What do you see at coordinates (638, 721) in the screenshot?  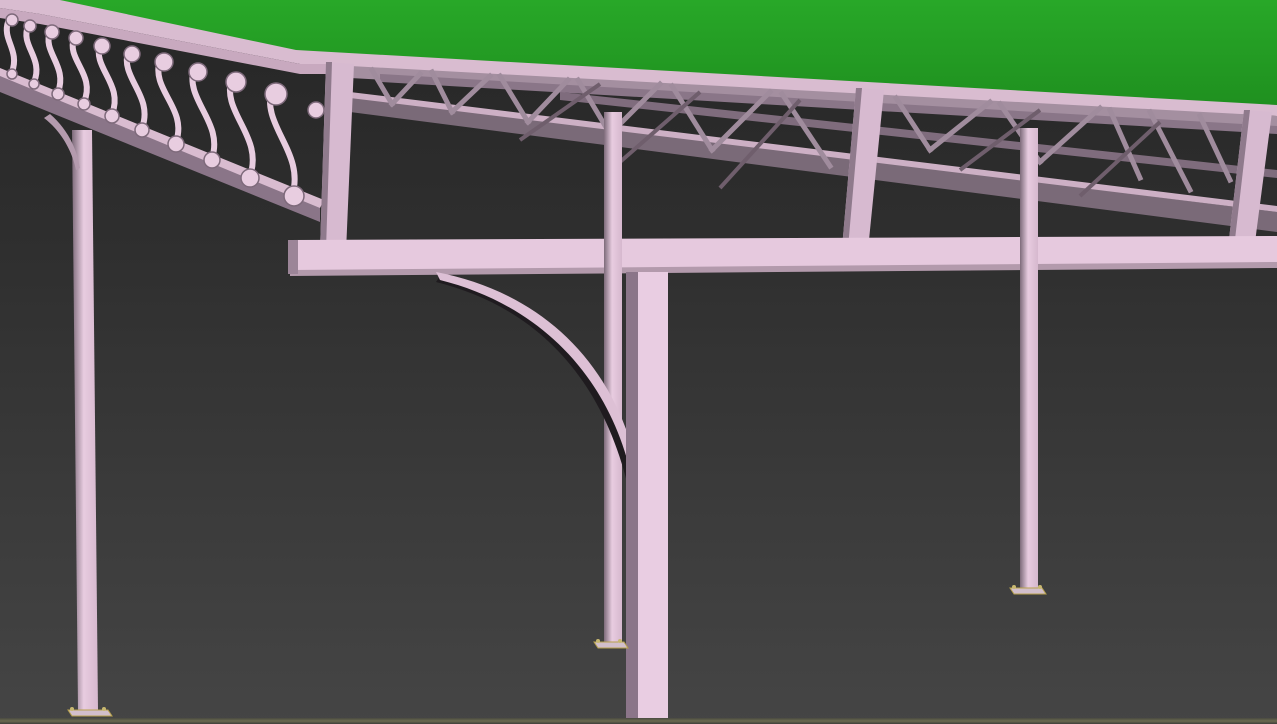 I see `ground-plane-edge` at bounding box center [638, 721].